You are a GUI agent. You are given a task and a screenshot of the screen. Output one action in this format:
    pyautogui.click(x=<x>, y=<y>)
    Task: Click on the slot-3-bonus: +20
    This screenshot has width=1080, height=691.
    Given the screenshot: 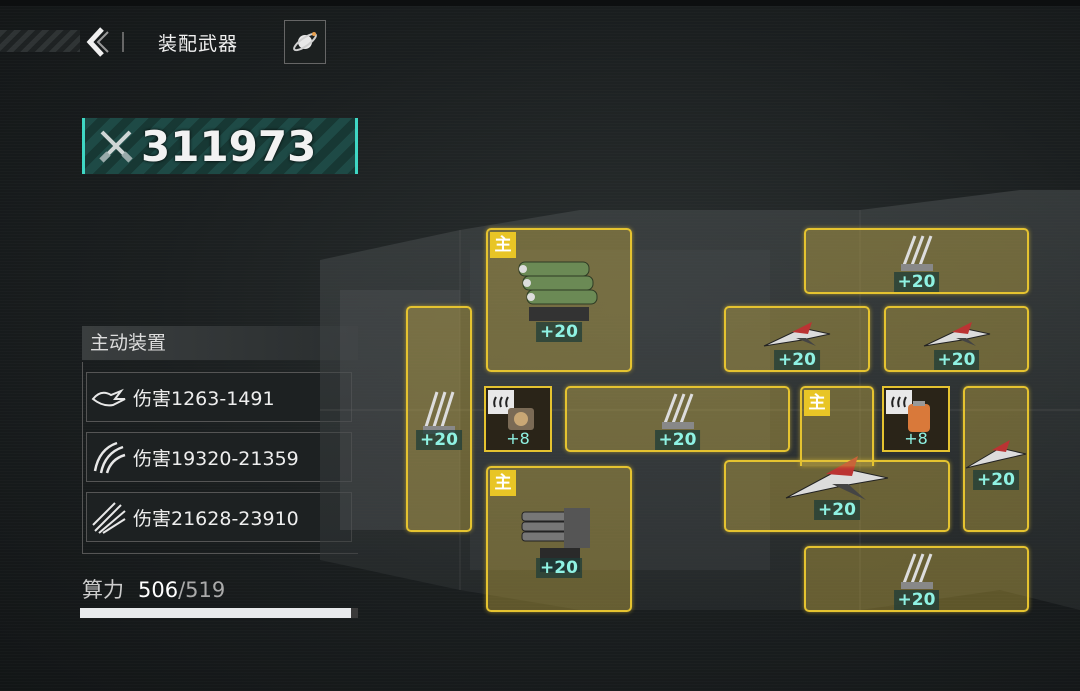 What is the action you would take?
    pyautogui.click(x=916, y=282)
    